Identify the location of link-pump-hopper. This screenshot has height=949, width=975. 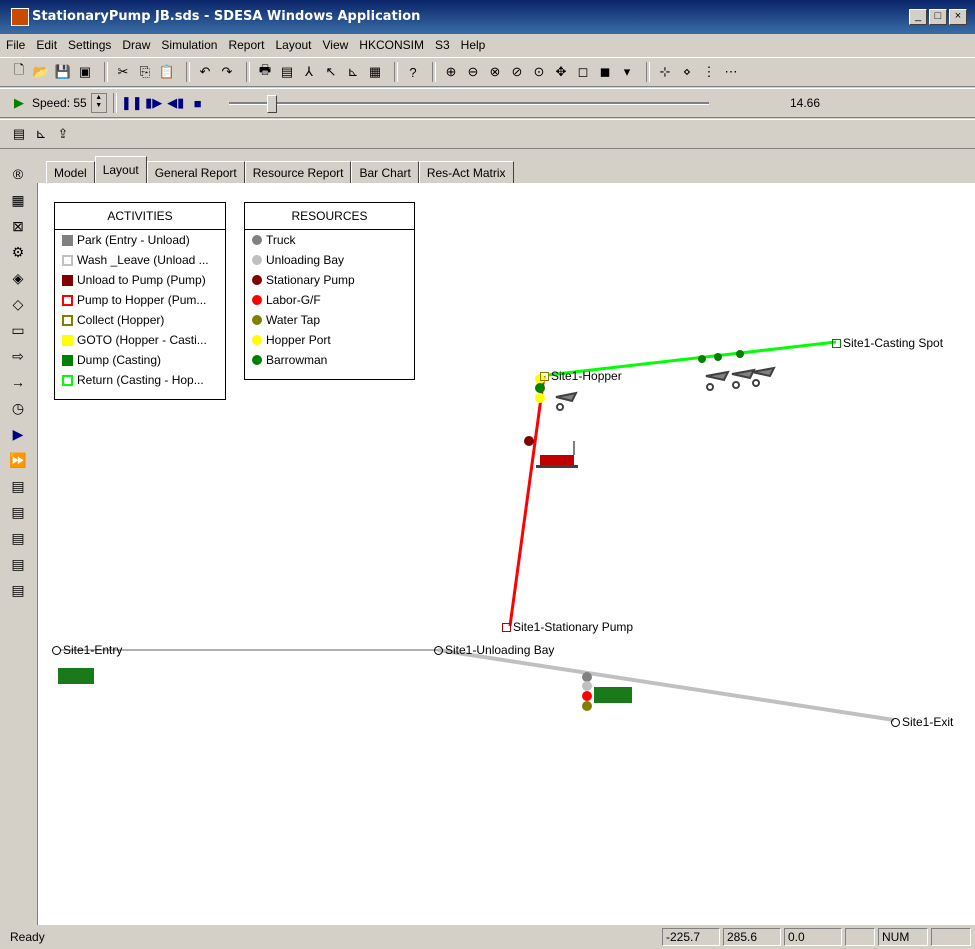
(527, 501).